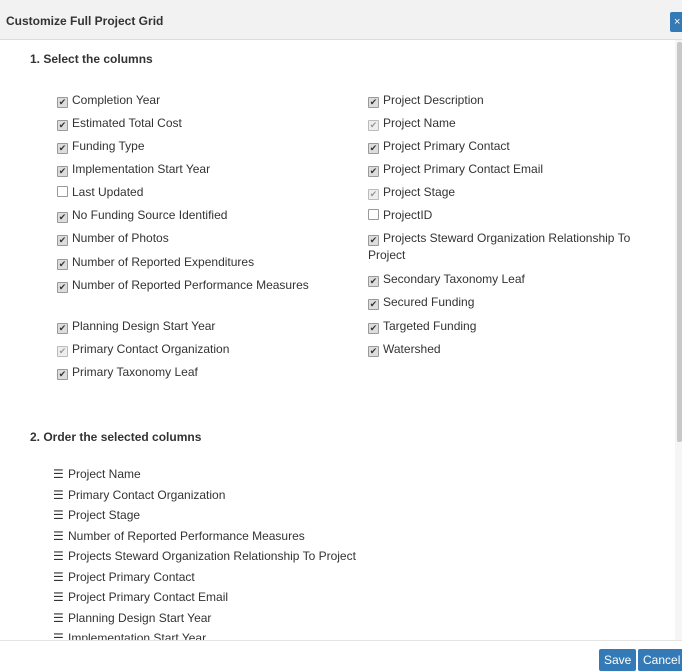 This screenshot has height=671, width=682. I want to click on column-option-label: Last Updated, so click(108, 192).